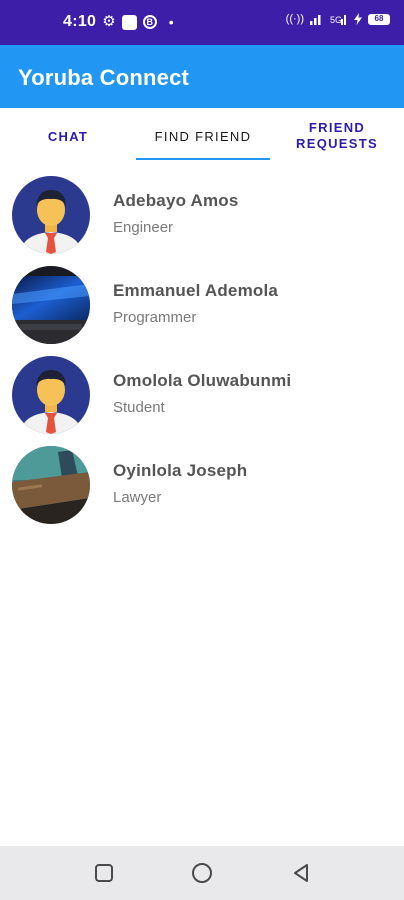 Image resolution: width=404 pixels, height=900 pixels. What do you see at coordinates (129, 22) in the screenshot?
I see `notification-square-icon` at bounding box center [129, 22].